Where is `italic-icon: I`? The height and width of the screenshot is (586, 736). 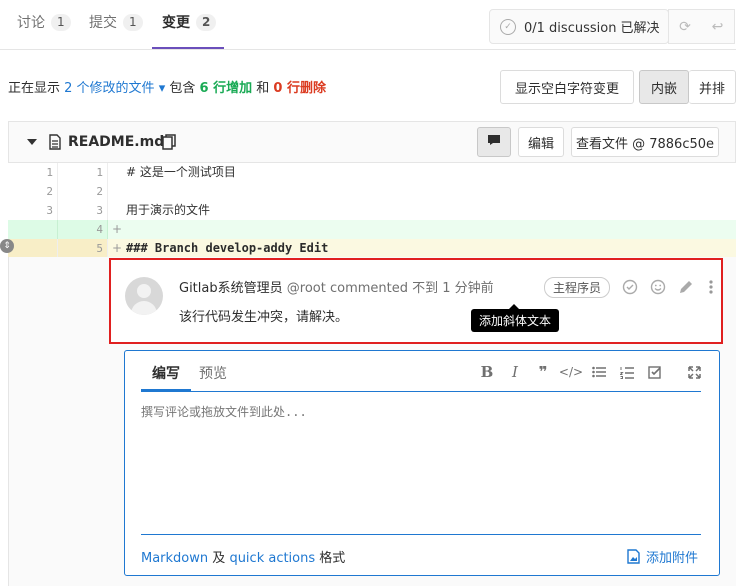
italic-icon: I is located at coordinates (515, 372).